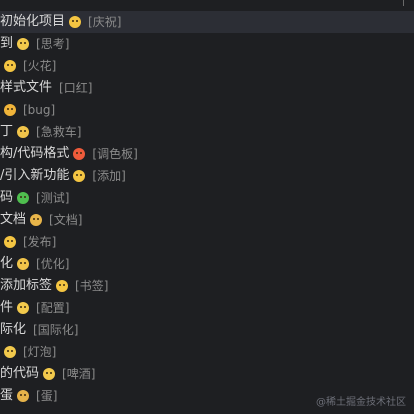  I want to click on item-hint: [口红], so click(76, 88).